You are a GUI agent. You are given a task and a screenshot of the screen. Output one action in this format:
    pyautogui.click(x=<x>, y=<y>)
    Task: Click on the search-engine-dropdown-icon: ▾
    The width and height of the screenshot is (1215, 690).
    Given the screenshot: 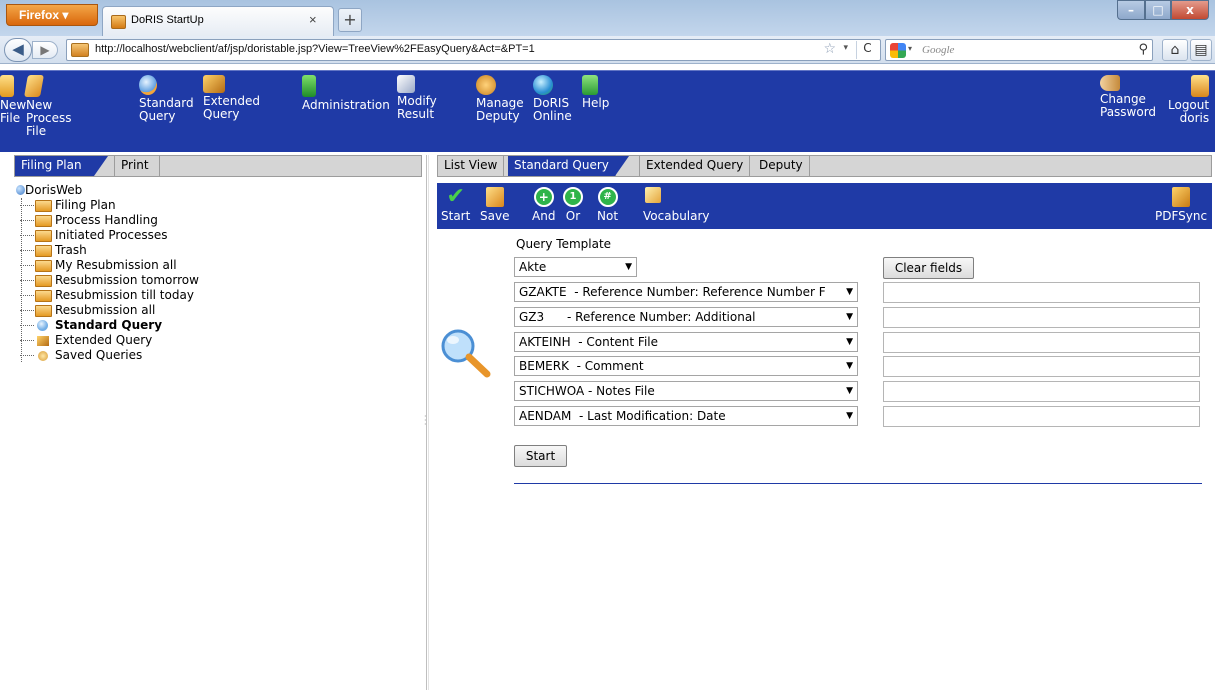 What is the action you would take?
    pyautogui.click(x=910, y=48)
    